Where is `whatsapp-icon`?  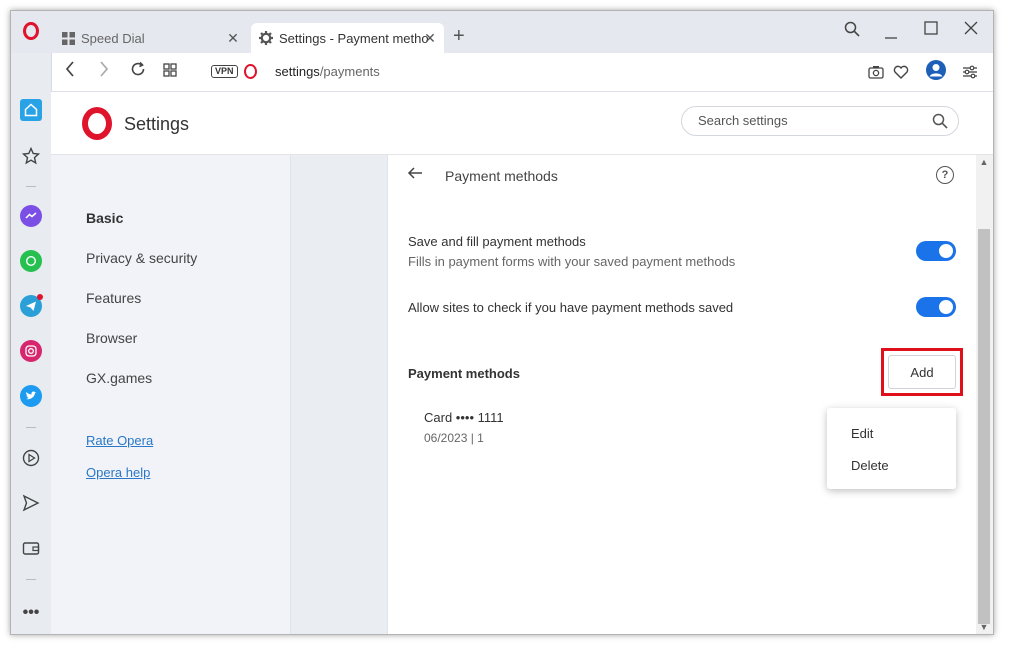
whatsapp-icon is located at coordinates (31, 261).